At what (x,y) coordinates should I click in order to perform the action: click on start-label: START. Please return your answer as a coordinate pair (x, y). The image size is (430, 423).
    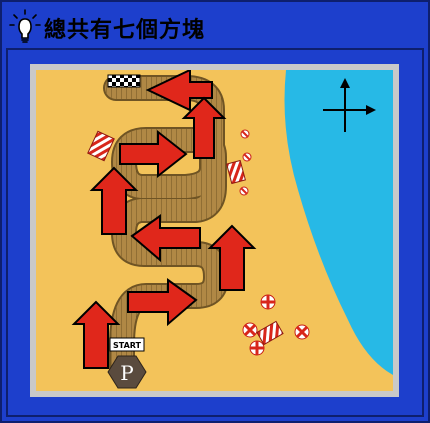
    Looking at the image, I should click on (127, 345).